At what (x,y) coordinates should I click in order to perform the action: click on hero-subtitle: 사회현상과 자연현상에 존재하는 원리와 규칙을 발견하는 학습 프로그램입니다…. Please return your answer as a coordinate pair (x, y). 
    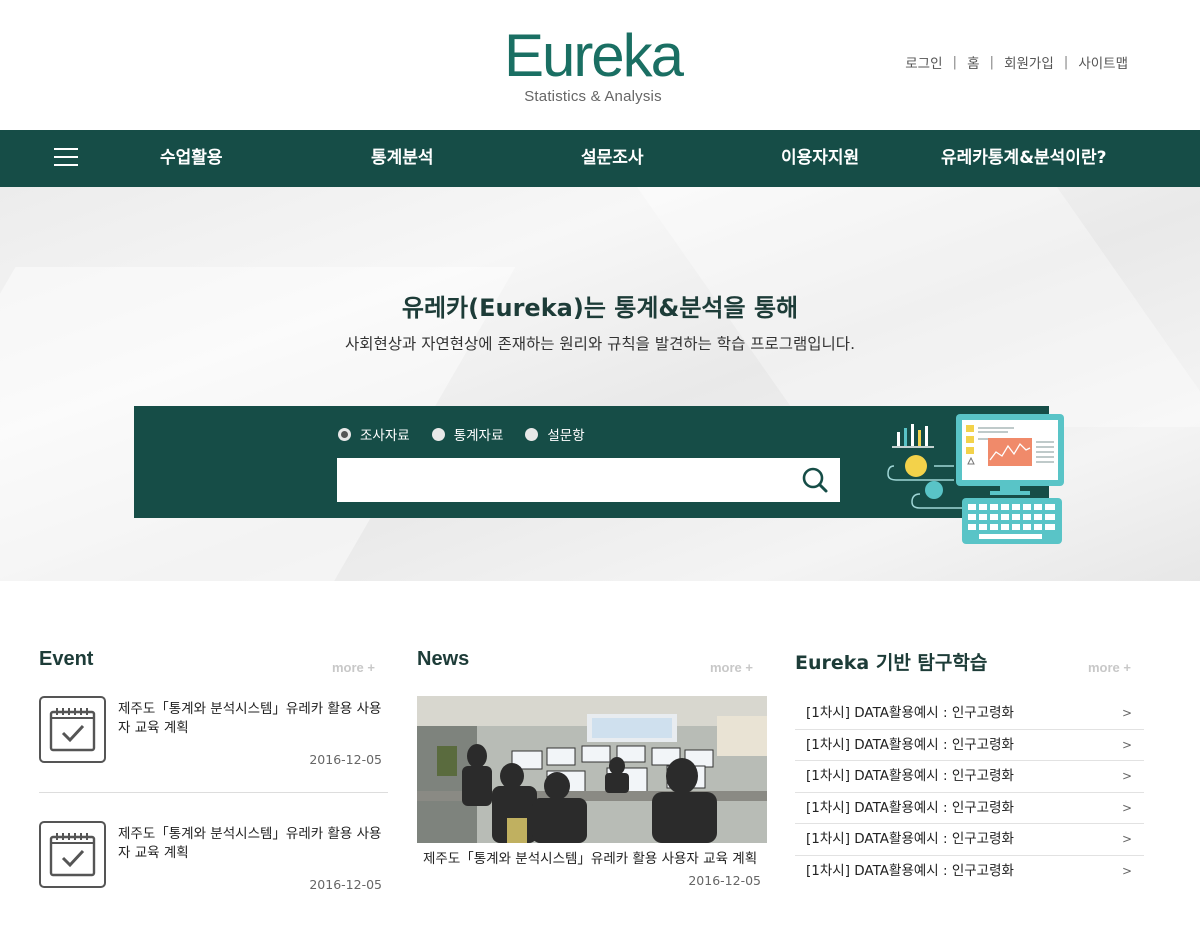
    Looking at the image, I should click on (600, 344).